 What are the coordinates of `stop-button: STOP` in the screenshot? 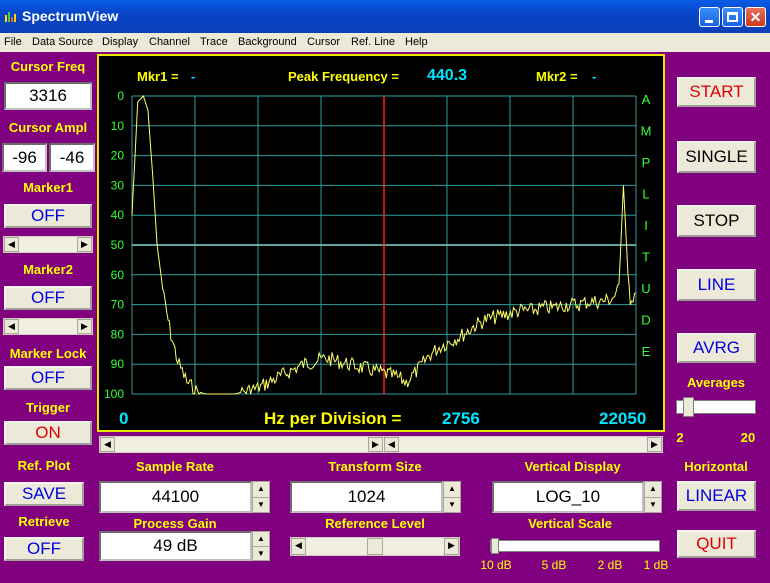 It's located at (716, 221).